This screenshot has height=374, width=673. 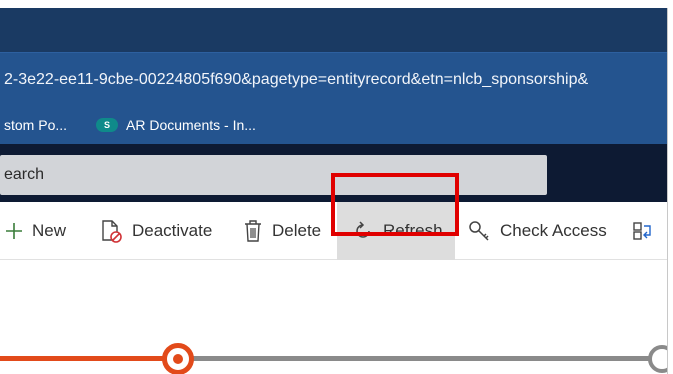 I want to click on new-label: New, so click(x=49, y=230).